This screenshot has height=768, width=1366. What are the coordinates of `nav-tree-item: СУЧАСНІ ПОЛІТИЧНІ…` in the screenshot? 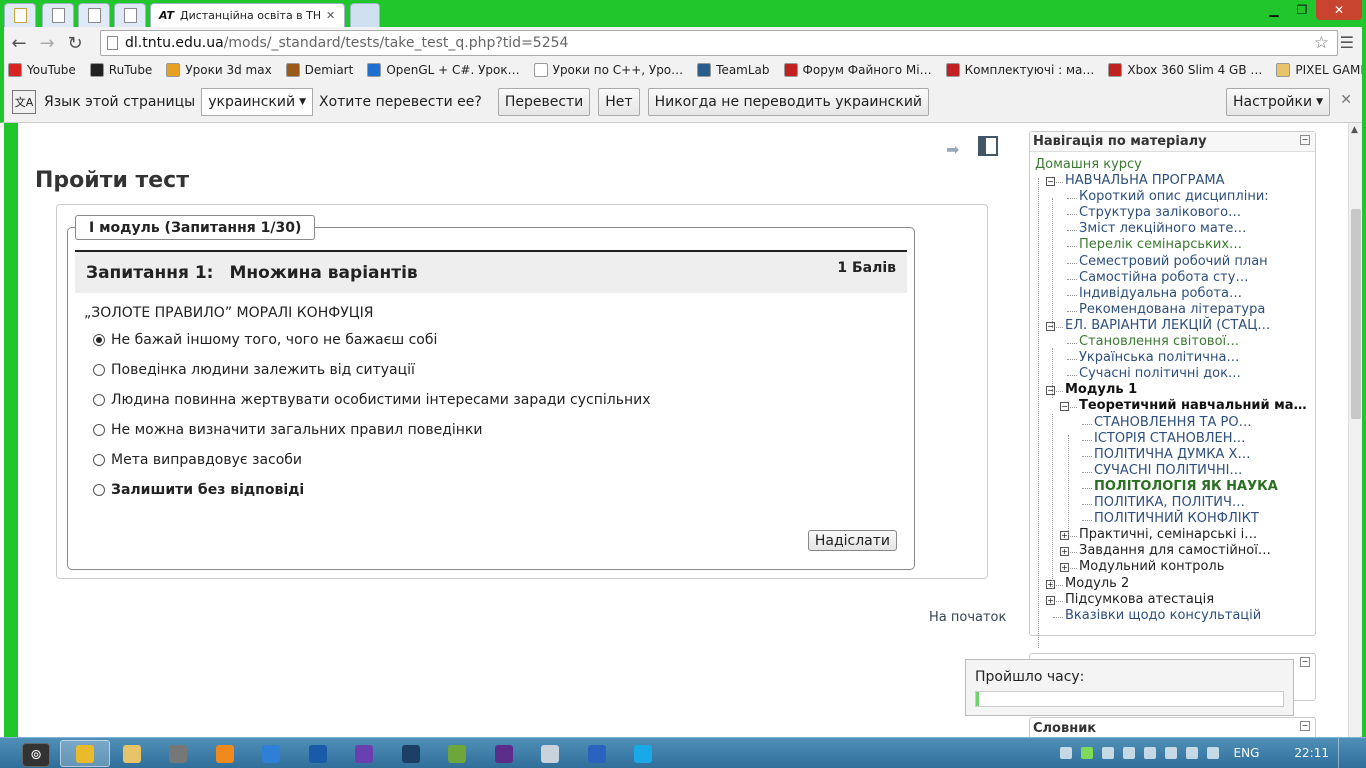 It's located at (1168, 470).